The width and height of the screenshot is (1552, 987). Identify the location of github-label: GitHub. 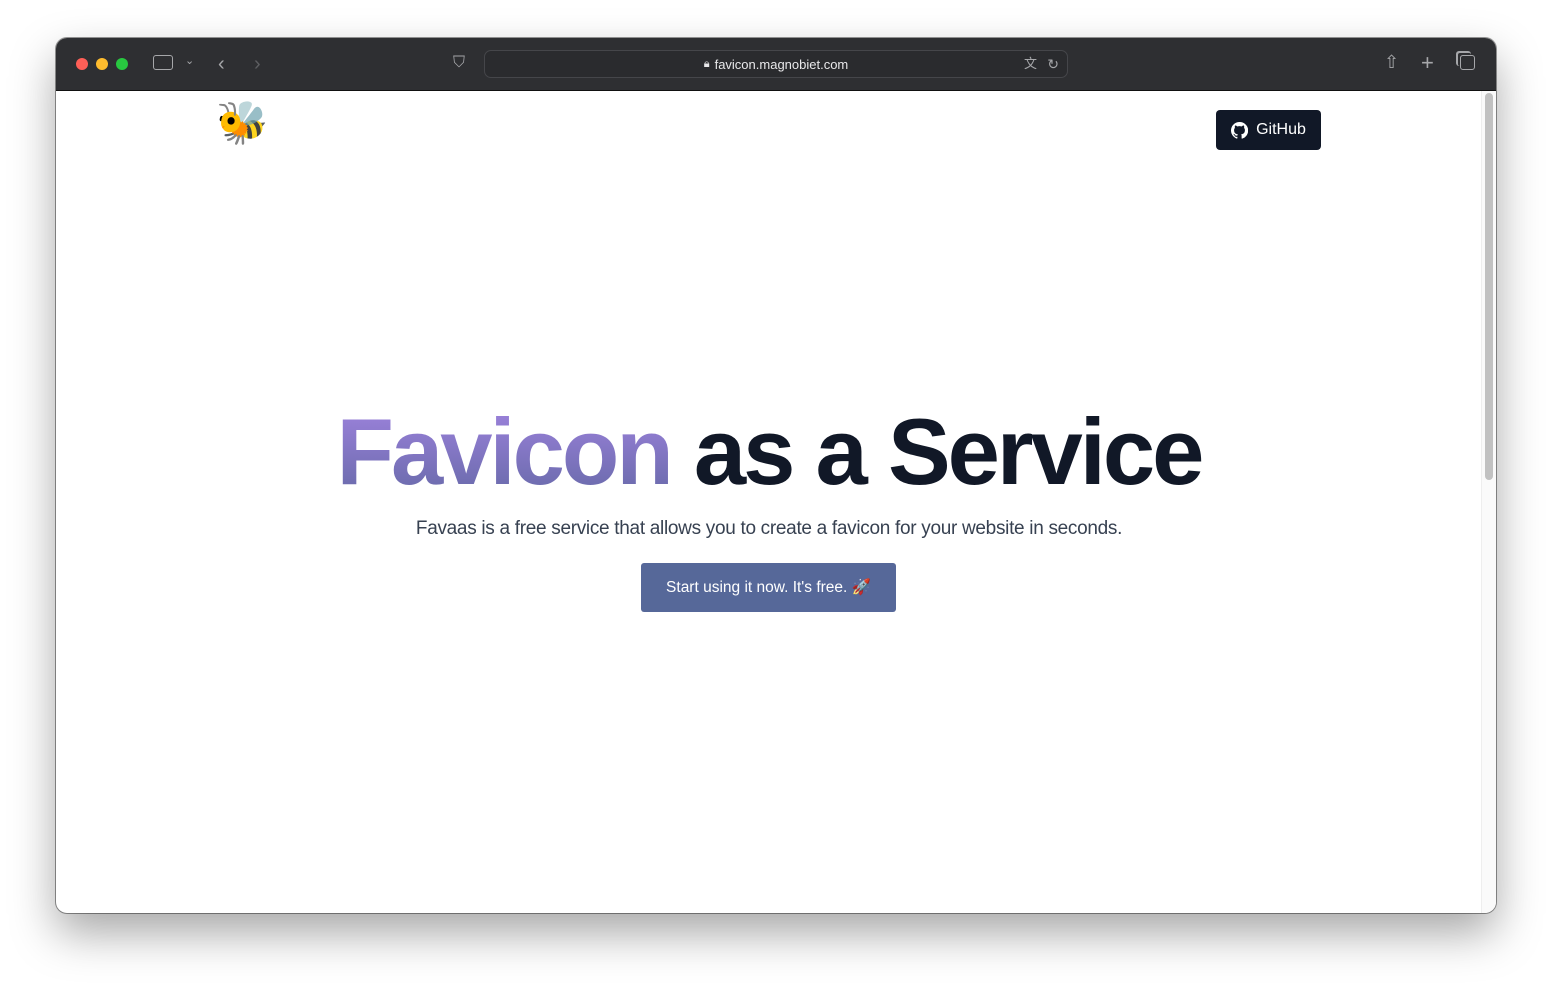
(1281, 129).